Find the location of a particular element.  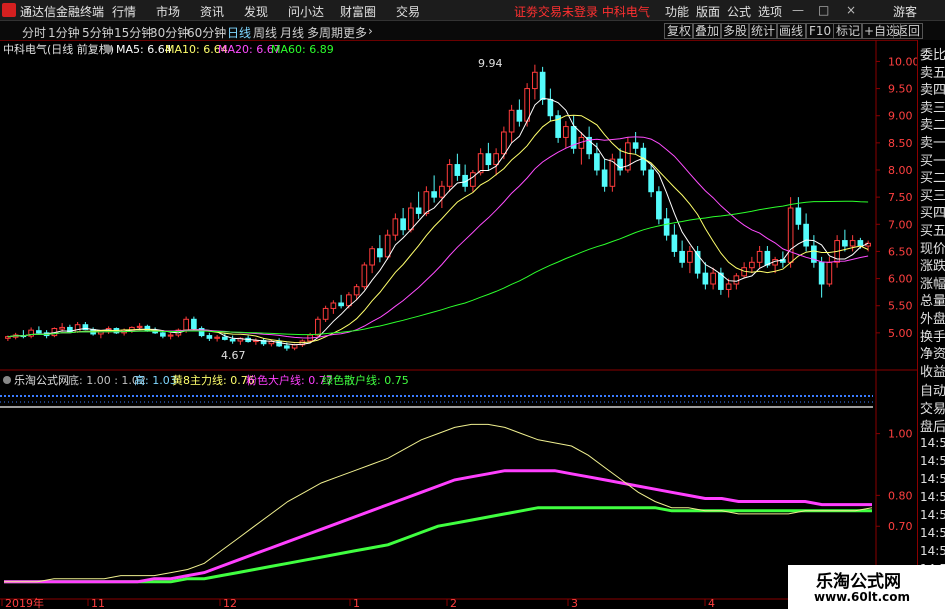

multistock-button: 多股 is located at coordinates (735, 31).